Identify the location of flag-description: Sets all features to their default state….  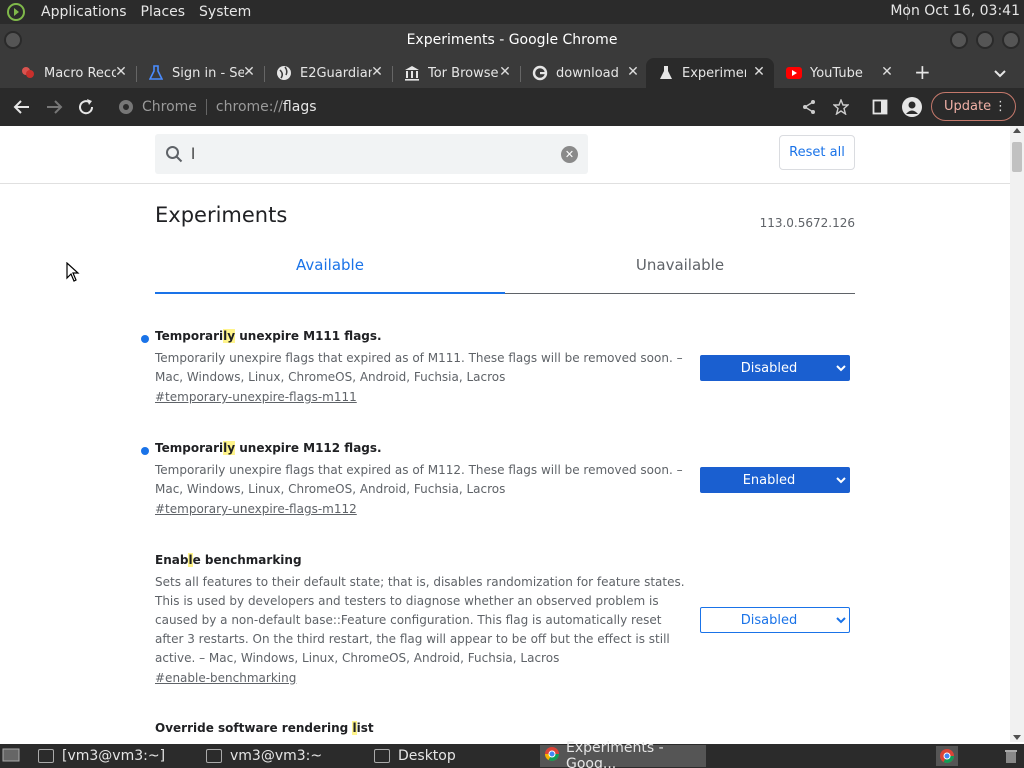
(420, 620).